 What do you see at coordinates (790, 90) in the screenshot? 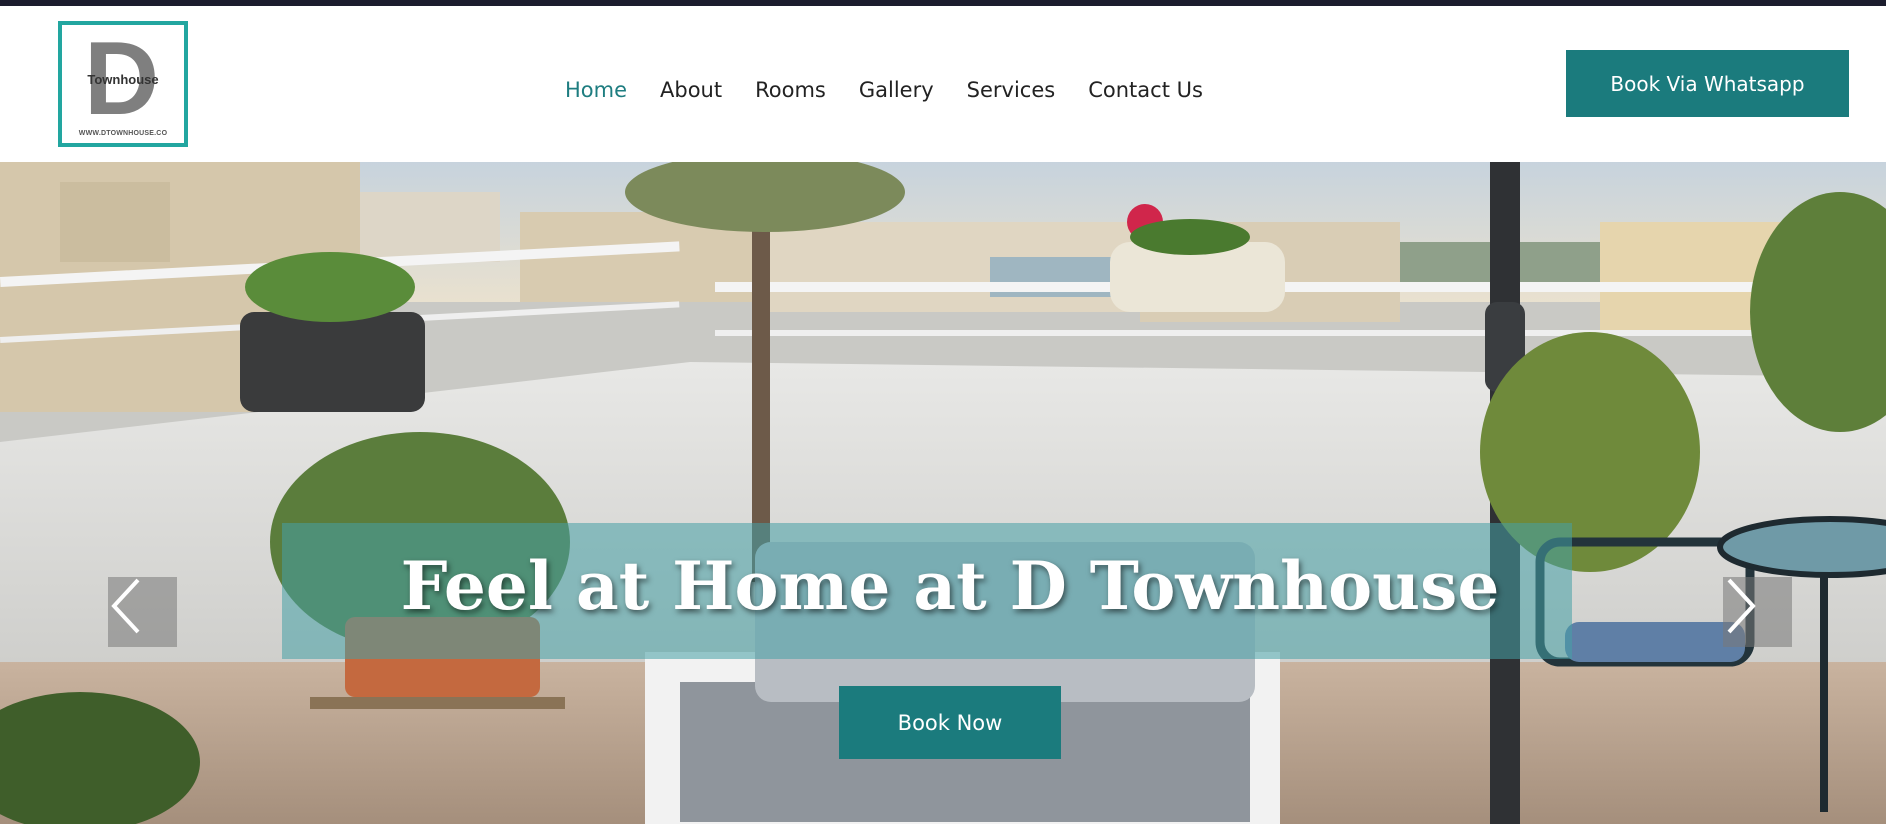
I see `nav-rooms: Rooms` at bounding box center [790, 90].